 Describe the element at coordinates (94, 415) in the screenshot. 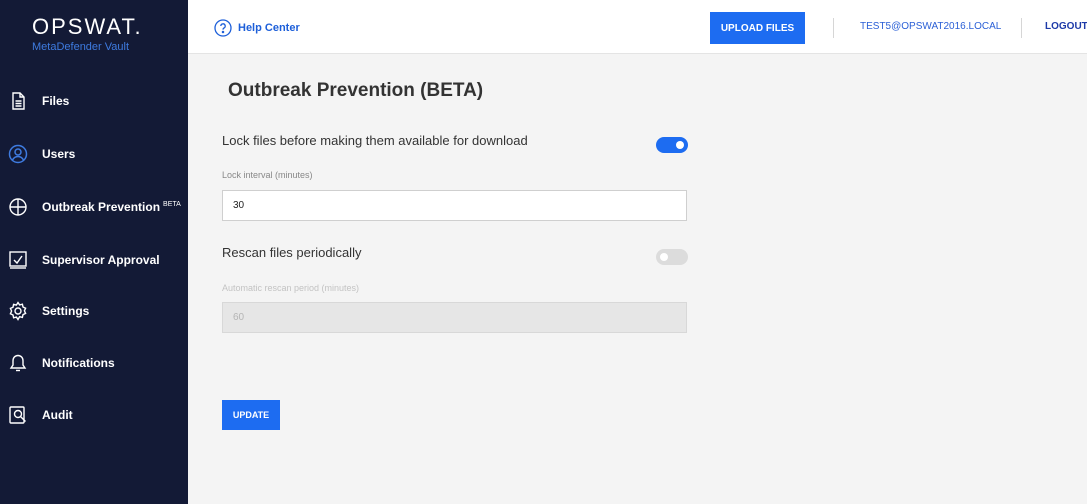

I see `sidebar-item-audit: Audit` at that location.